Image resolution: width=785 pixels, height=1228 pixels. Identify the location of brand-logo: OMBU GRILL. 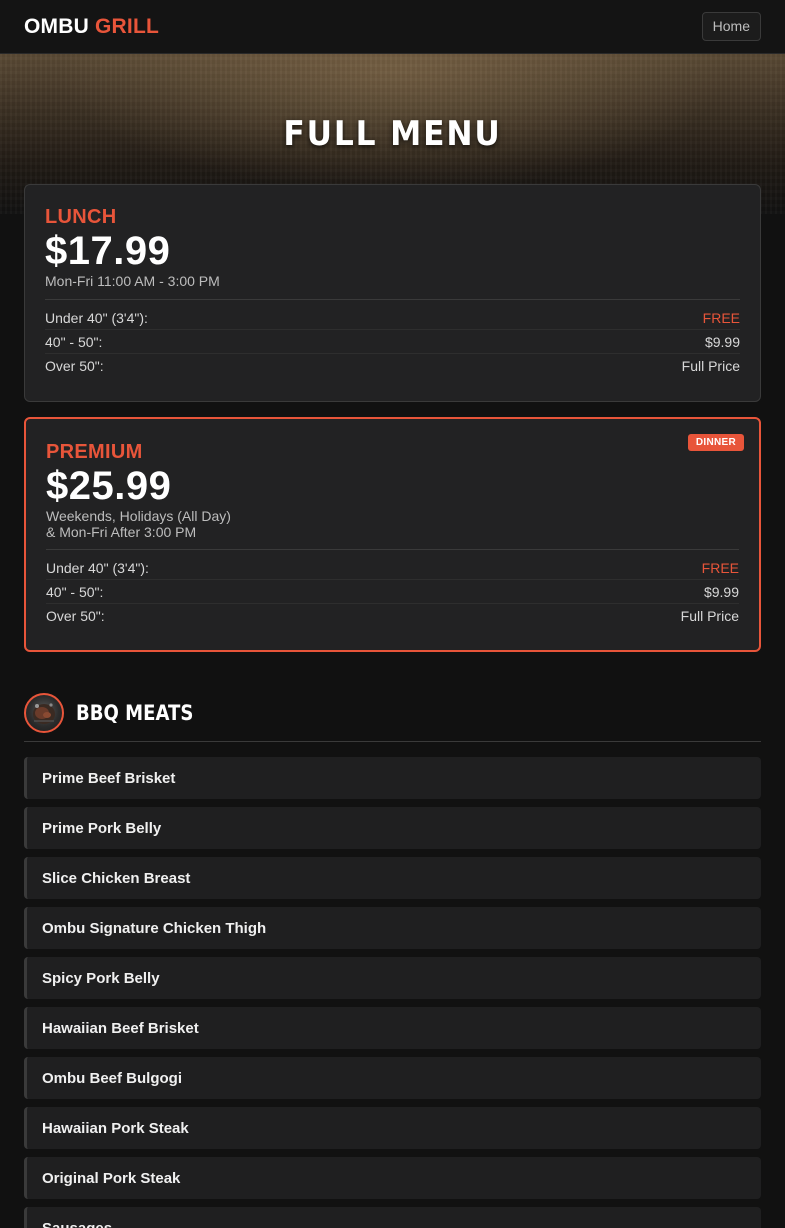
(91, 27).